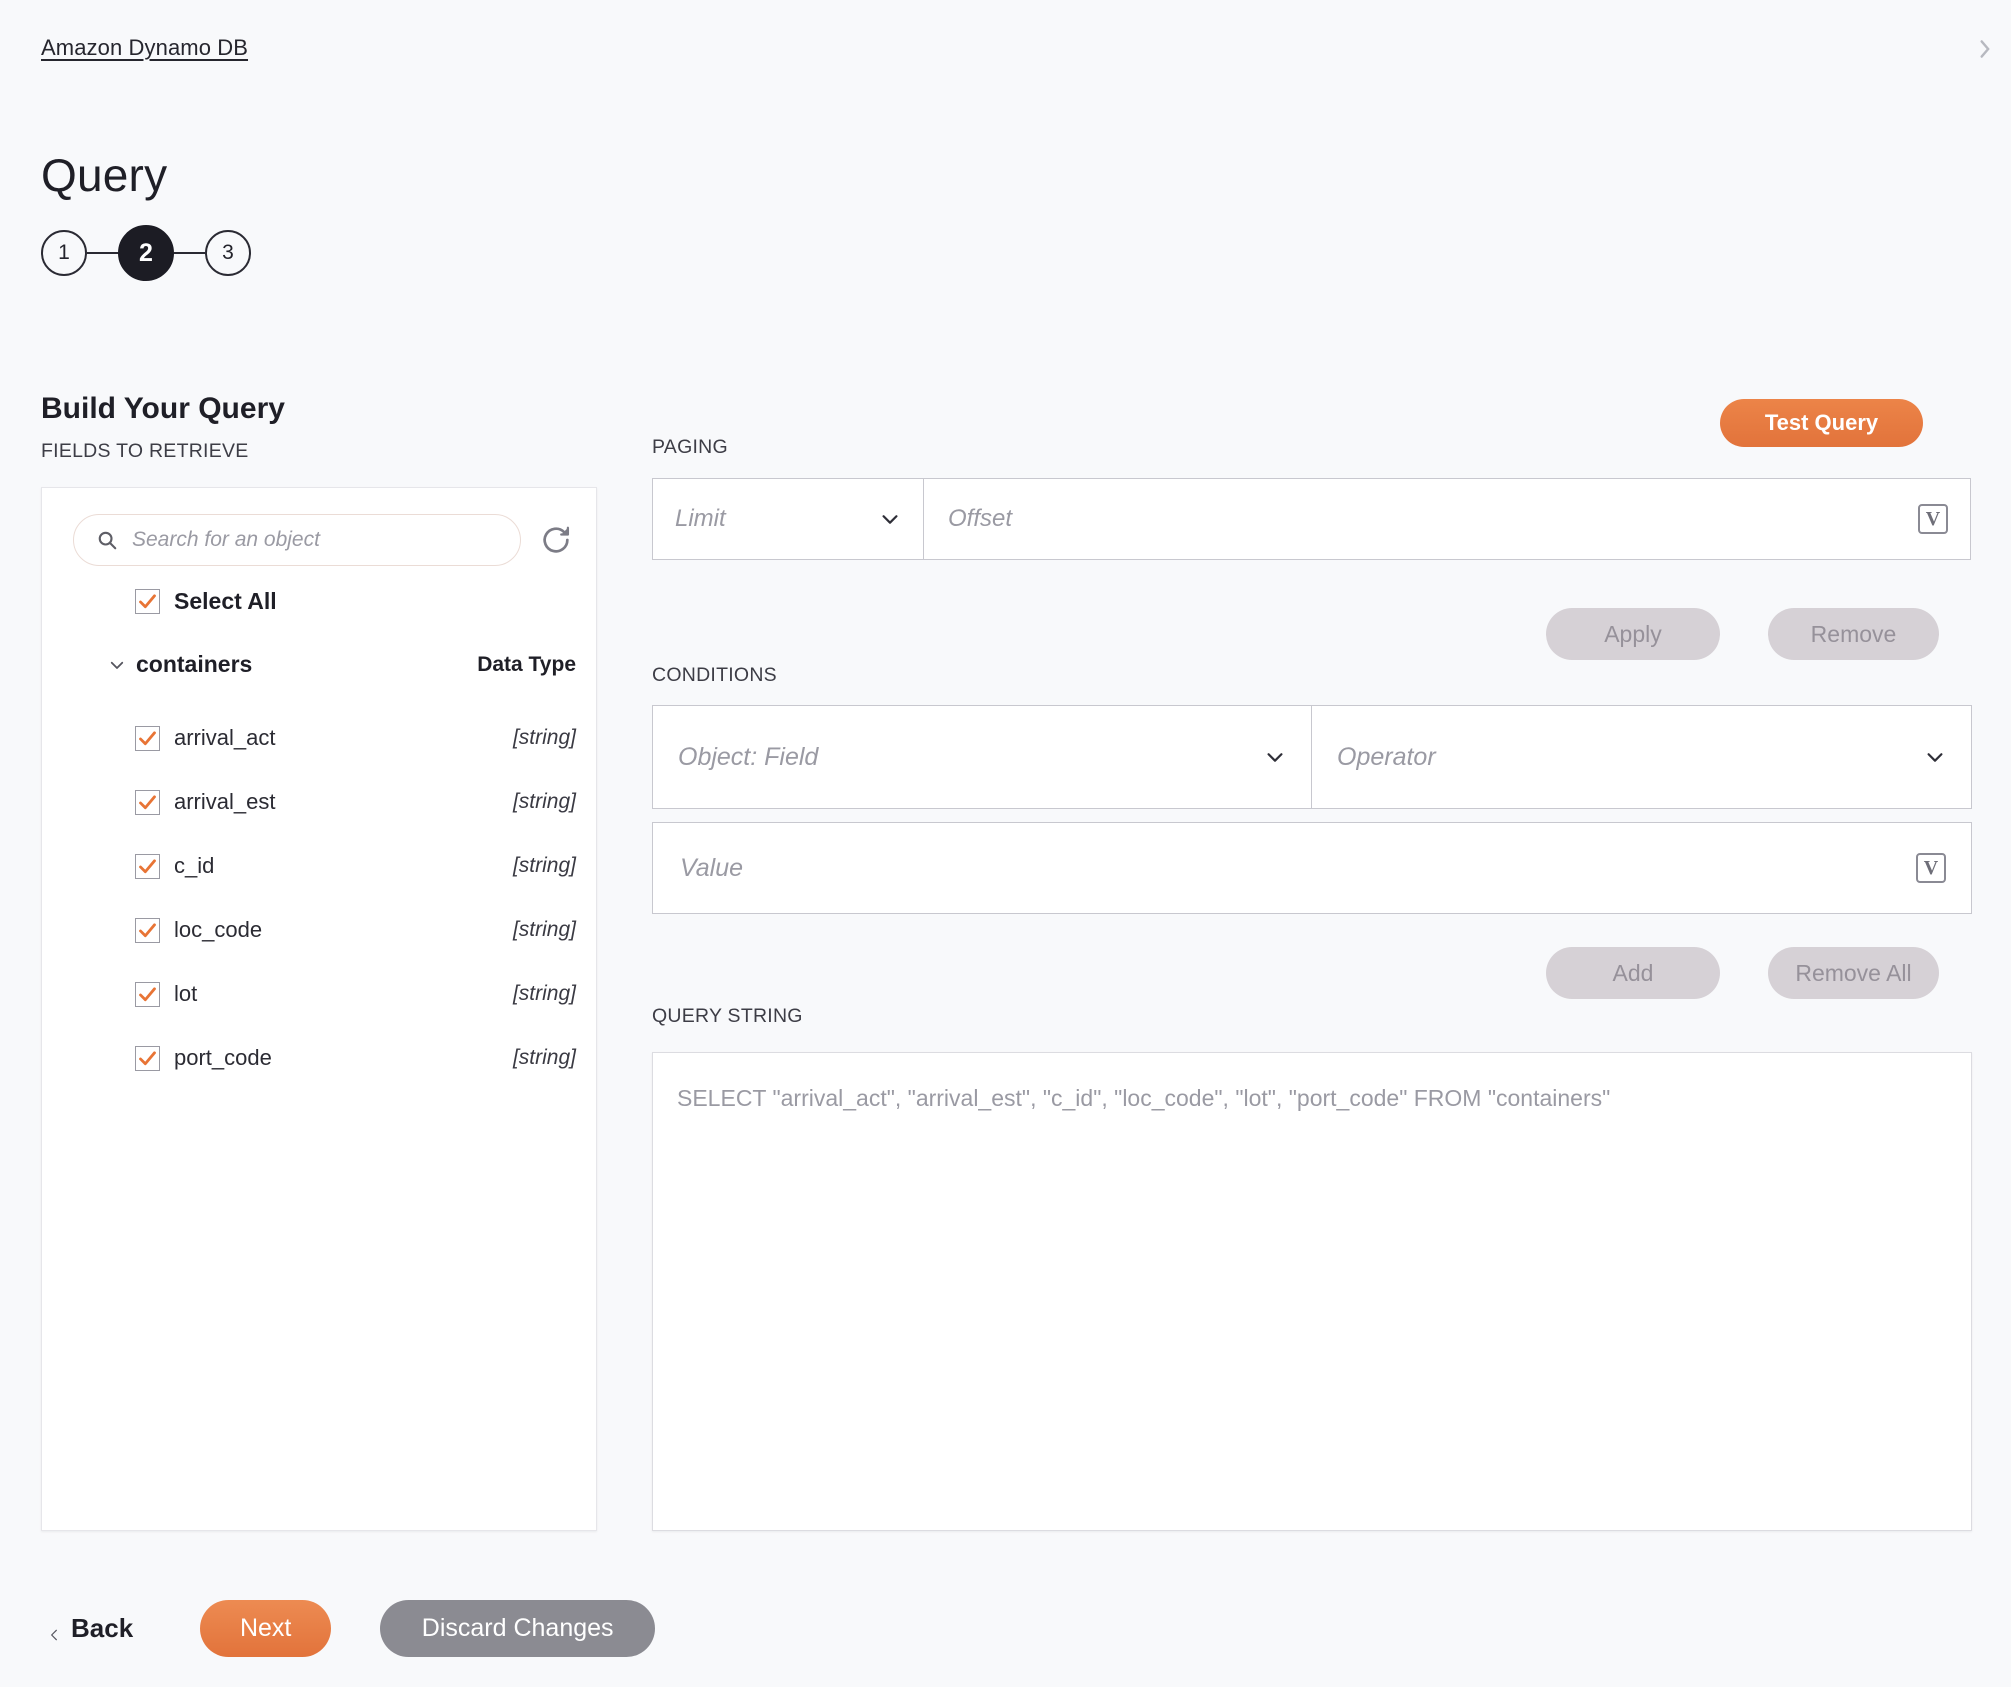  I want to click on offset-field: V, so click(1447, 519).